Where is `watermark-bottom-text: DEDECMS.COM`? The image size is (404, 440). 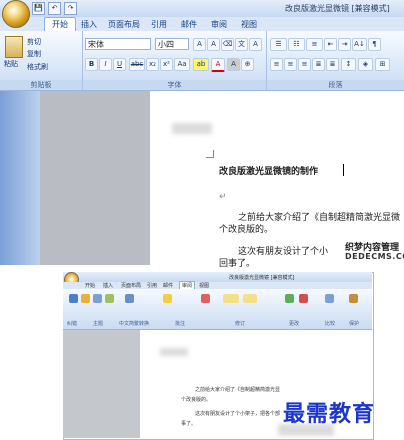
watermark-bottom-text: DEDECMS.COM is located at coordinates (374, 256).